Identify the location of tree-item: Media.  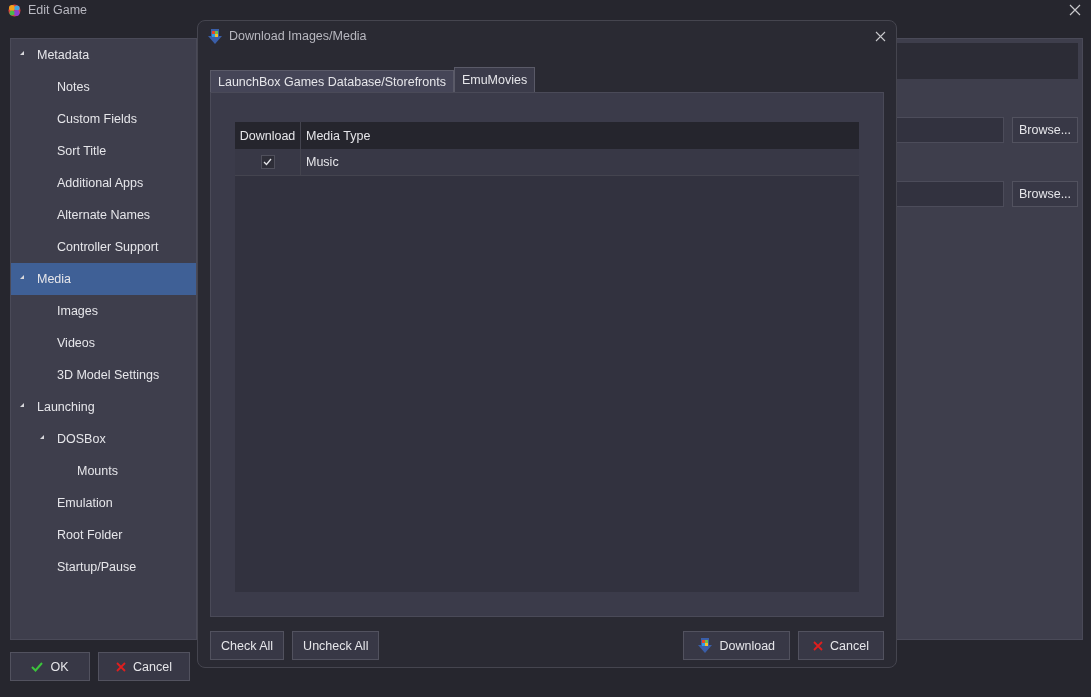
(103, 279).